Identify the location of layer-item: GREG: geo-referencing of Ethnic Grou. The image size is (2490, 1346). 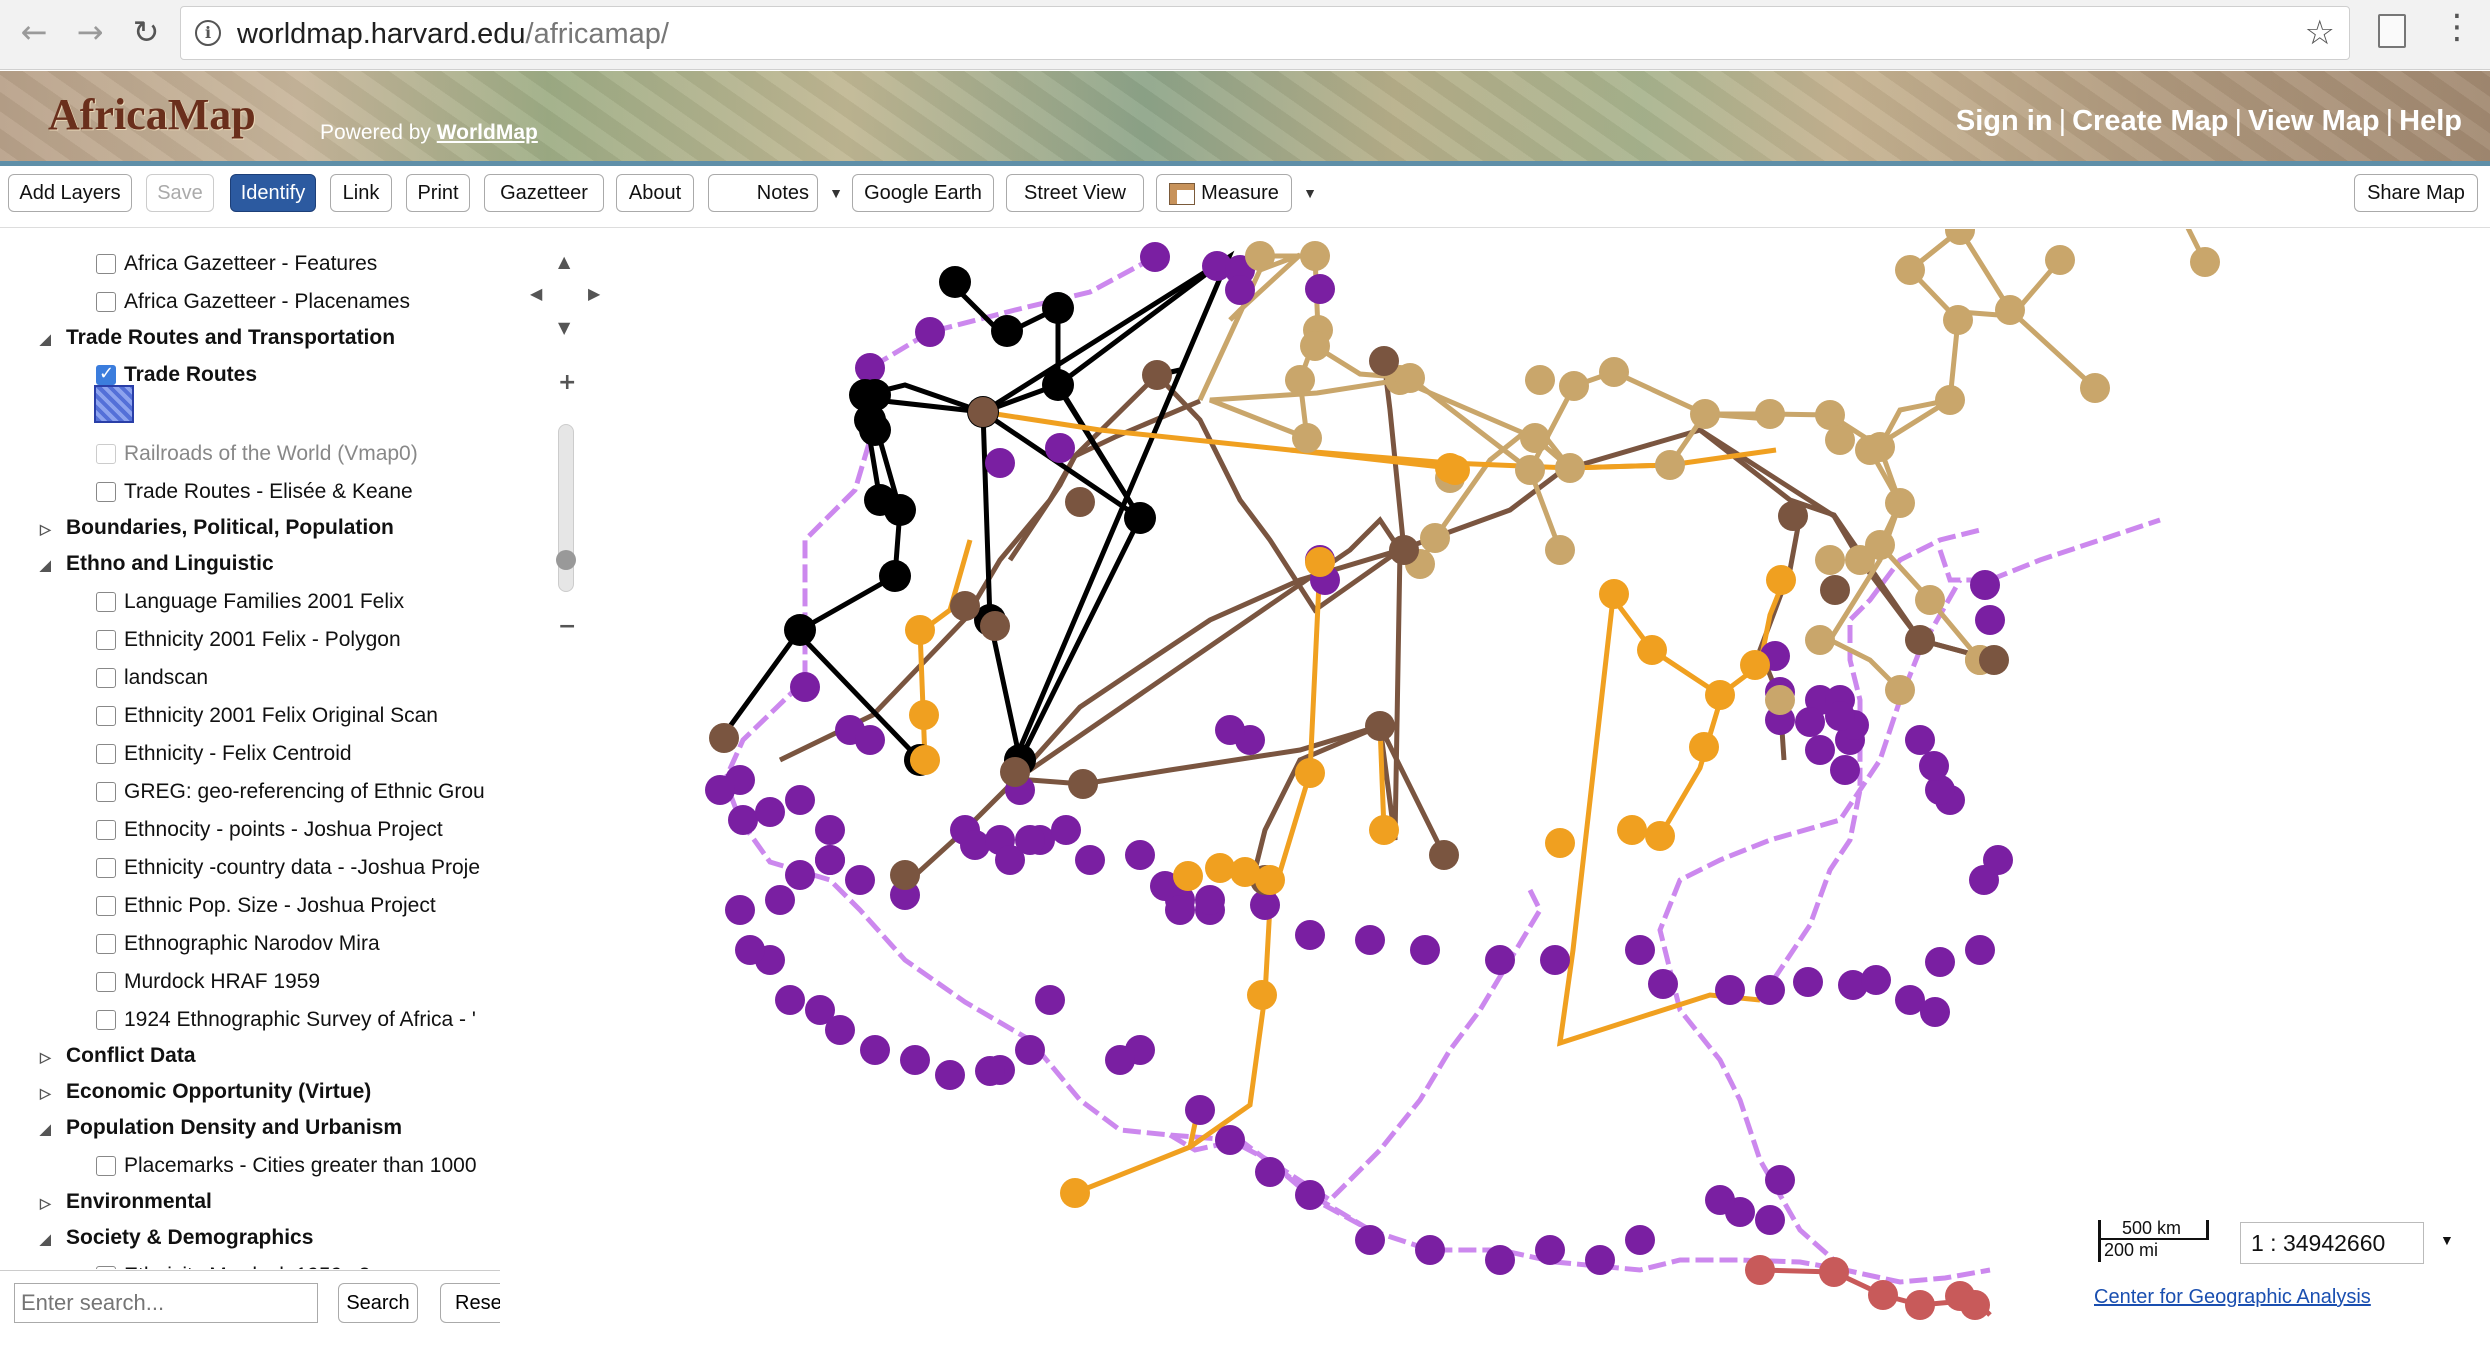
(290, 792).